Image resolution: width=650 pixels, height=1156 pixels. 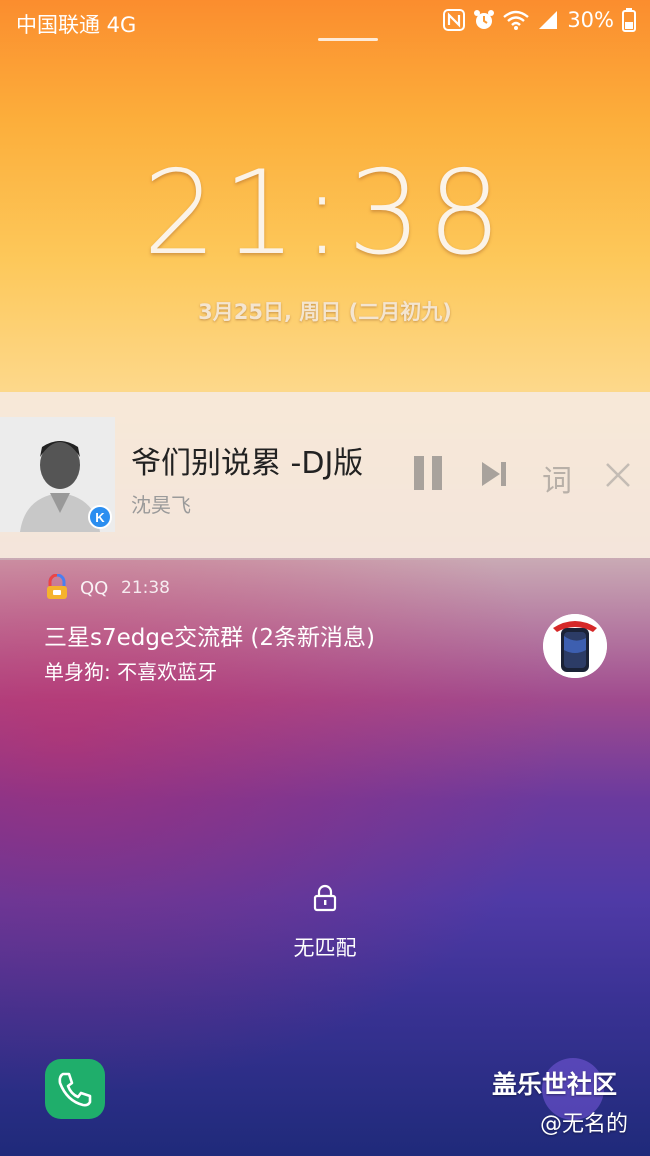 What do you see at coordinates (629, 20) in the screenshot?
I see `battery-icon` at bounding box center [629, 20].